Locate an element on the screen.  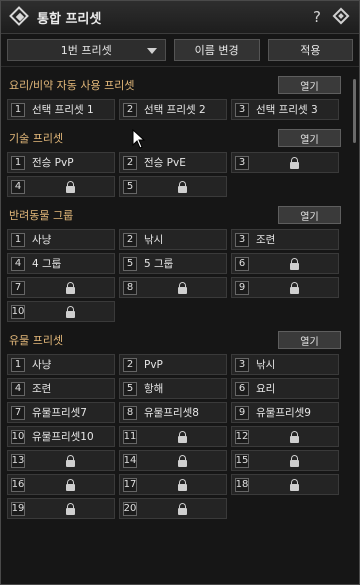
slot-number: 1 is located at coordinates (18, 364).